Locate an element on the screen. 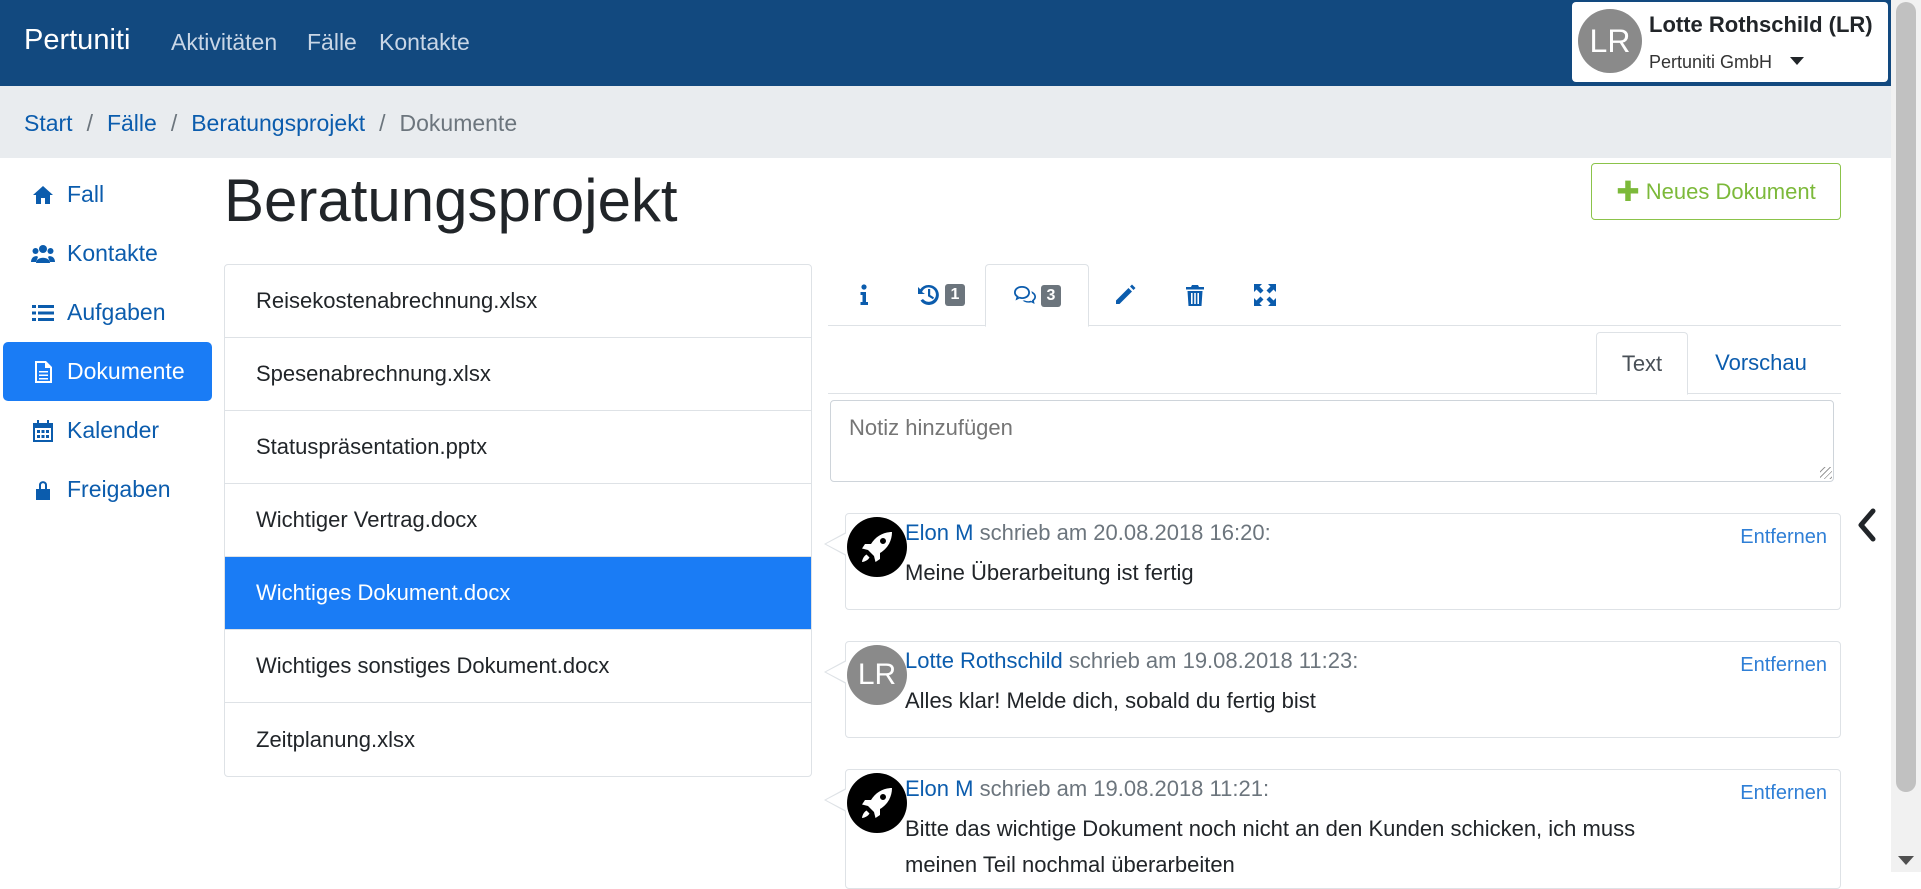 This screenshot has height=889, width=1921. comment-meta: schrieb am 19.08.2018 11:23: is located at coordinates (1210, 660).